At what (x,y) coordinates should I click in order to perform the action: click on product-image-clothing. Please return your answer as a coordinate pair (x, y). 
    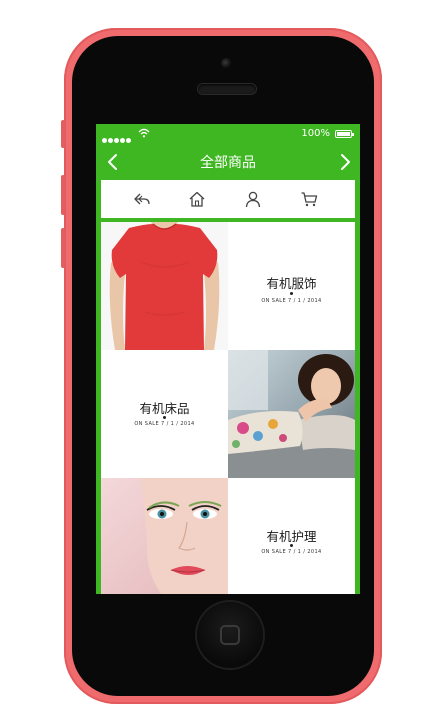
    Looking at the image, I should click on (164, 286).